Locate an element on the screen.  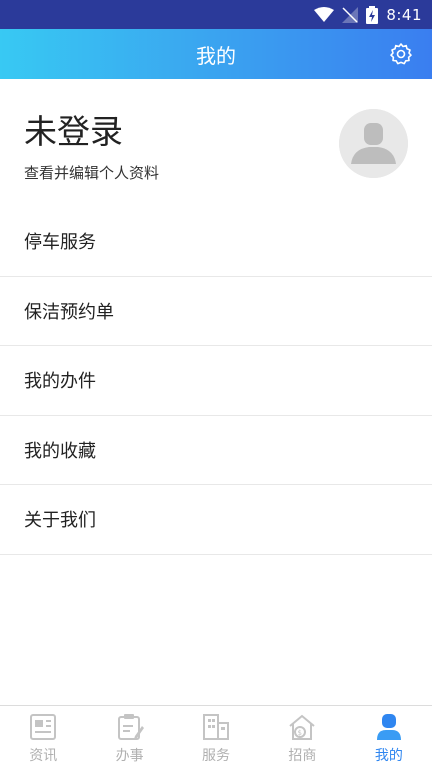
menu-item-label: 我的收藏 is located at coordinates (60, 451).